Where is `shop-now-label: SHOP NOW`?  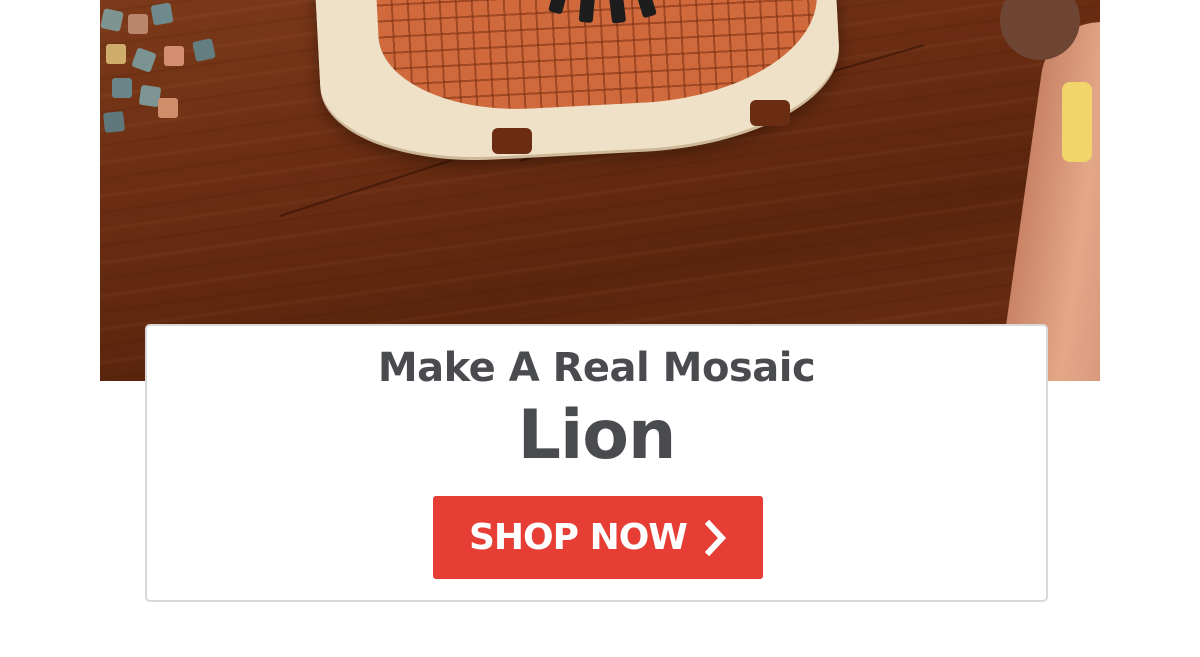
shop-now-label: SHOP NOW is located at coordinates (578, 537).